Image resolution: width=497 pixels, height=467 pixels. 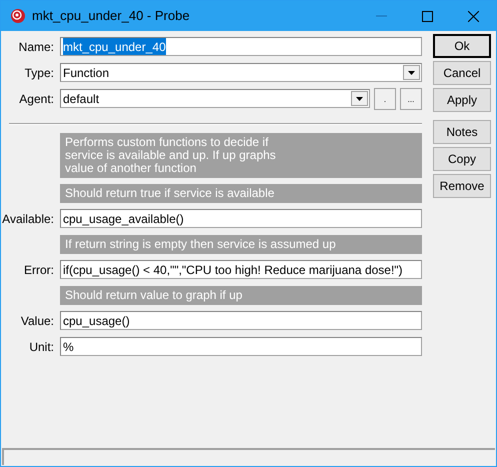 I want to click on field-label: Error:, so click(x=38, y=270).